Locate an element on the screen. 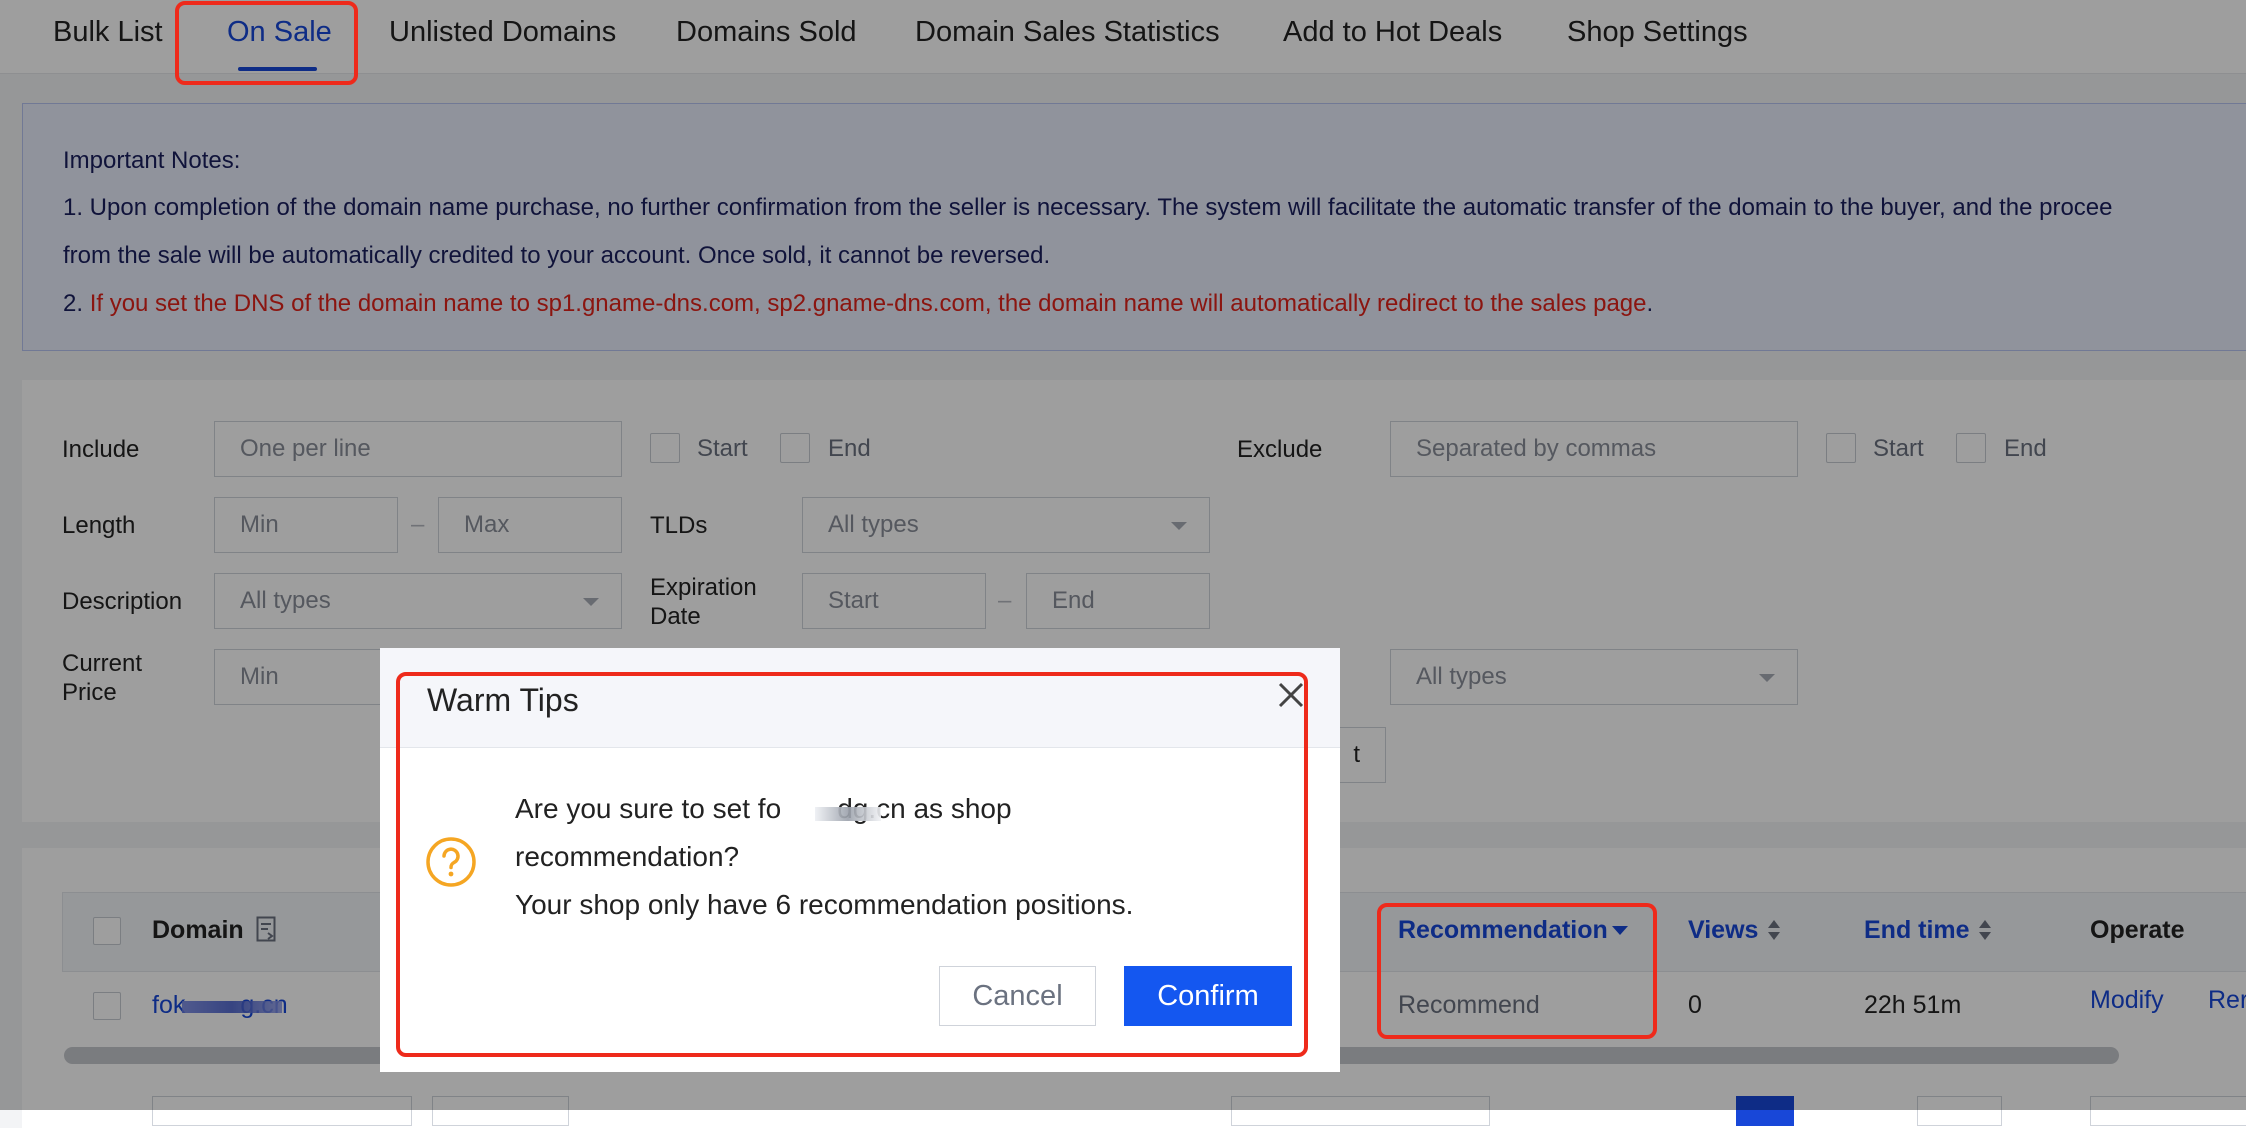 The width and height of the screenshot is (2246, 1128). highlight-recommendation-column is located at coordinates (1517, 971).